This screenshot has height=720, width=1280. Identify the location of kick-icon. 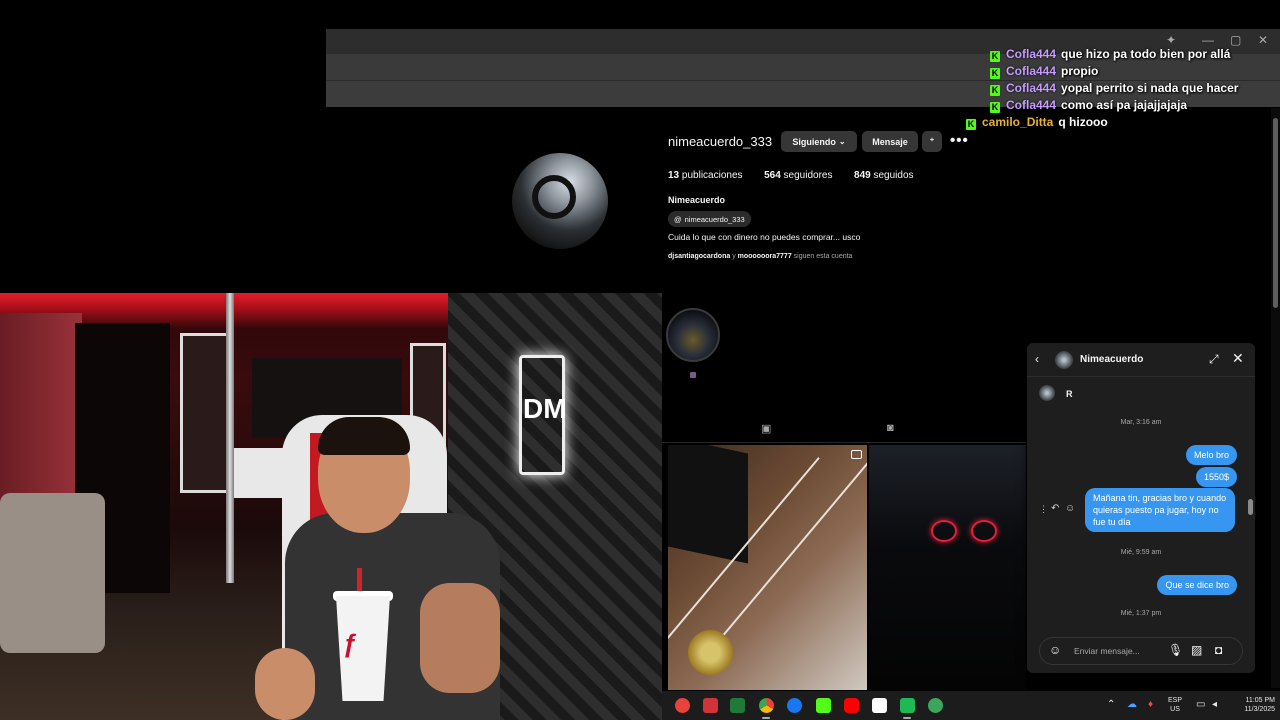
(823, 705).